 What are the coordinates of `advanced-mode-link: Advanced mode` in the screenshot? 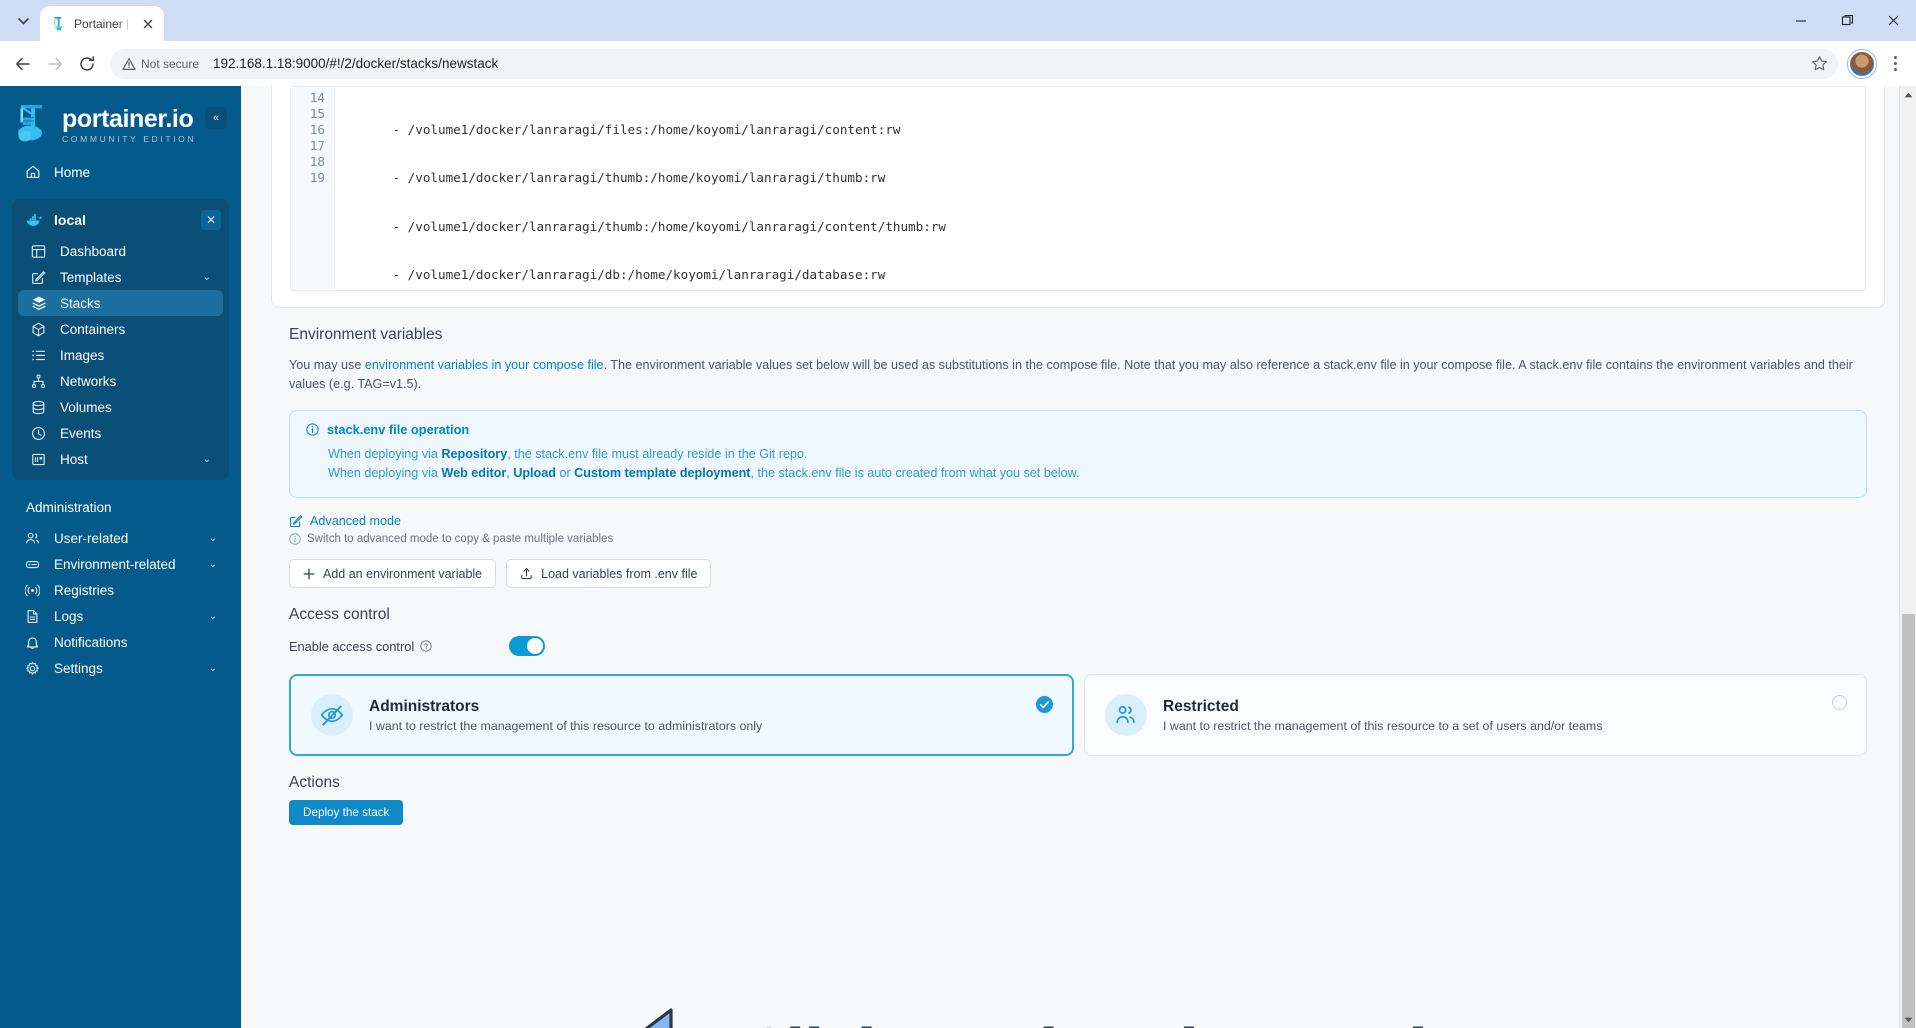 It's located at (1078, 521).